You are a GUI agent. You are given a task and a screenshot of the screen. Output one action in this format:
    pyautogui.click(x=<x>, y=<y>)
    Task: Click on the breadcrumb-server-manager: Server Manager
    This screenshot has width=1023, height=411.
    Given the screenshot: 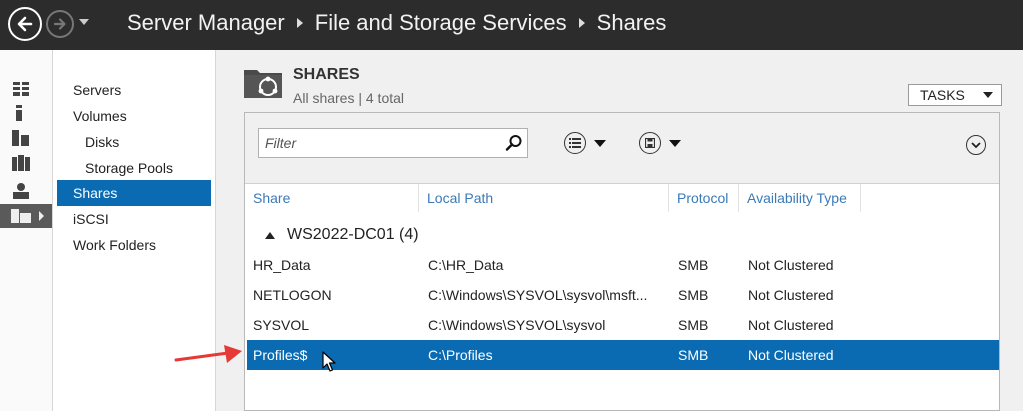 What is the action you would take?
    pyautogui.click(x=206, y=23)
    